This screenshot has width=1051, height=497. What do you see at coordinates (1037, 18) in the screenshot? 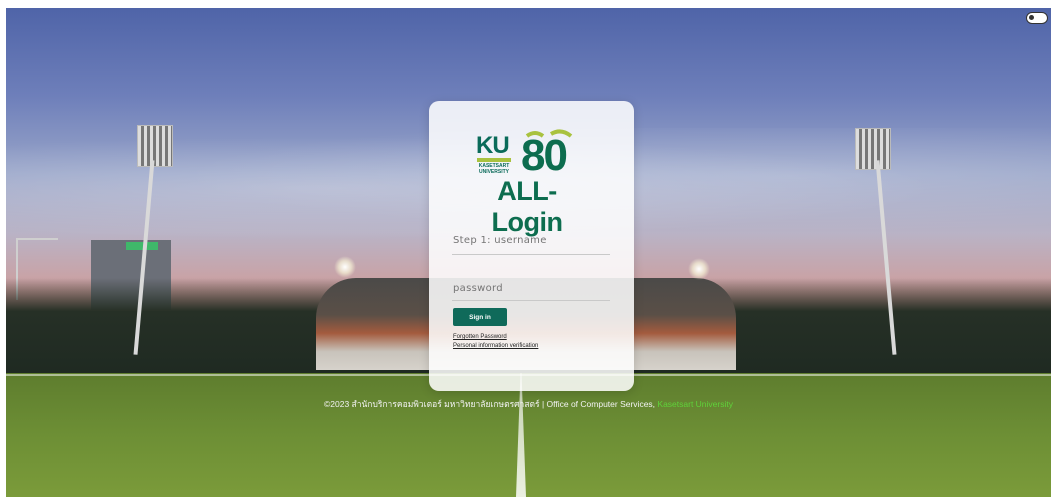
I see `theme-toggle` at bounding box center [1037, 18].